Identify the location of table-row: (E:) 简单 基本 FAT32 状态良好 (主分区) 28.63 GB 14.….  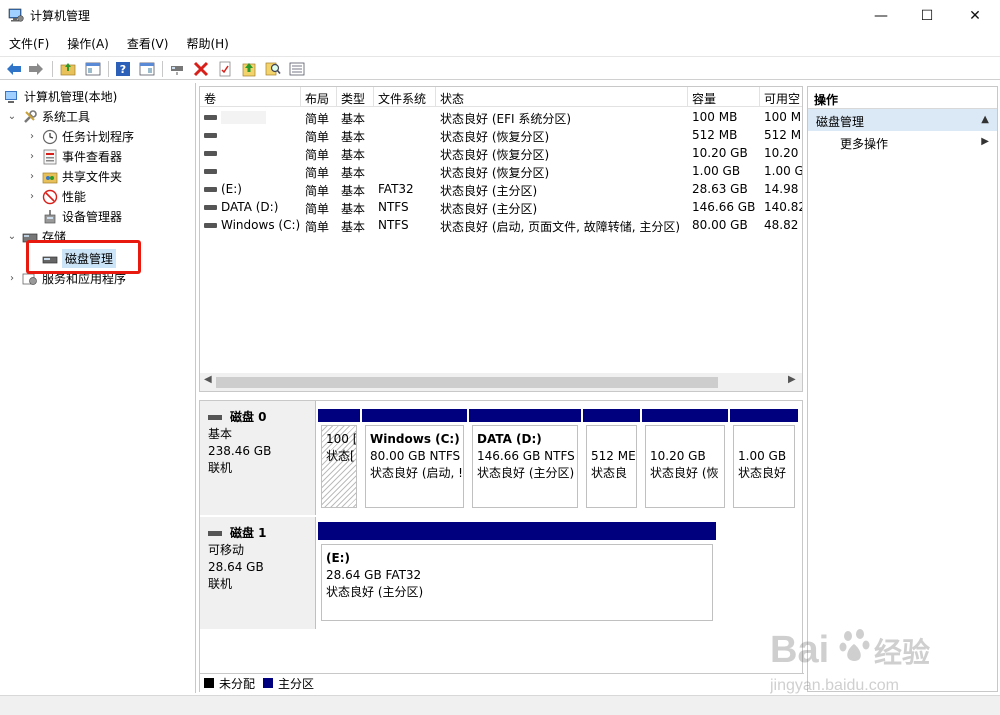
(501, 189).